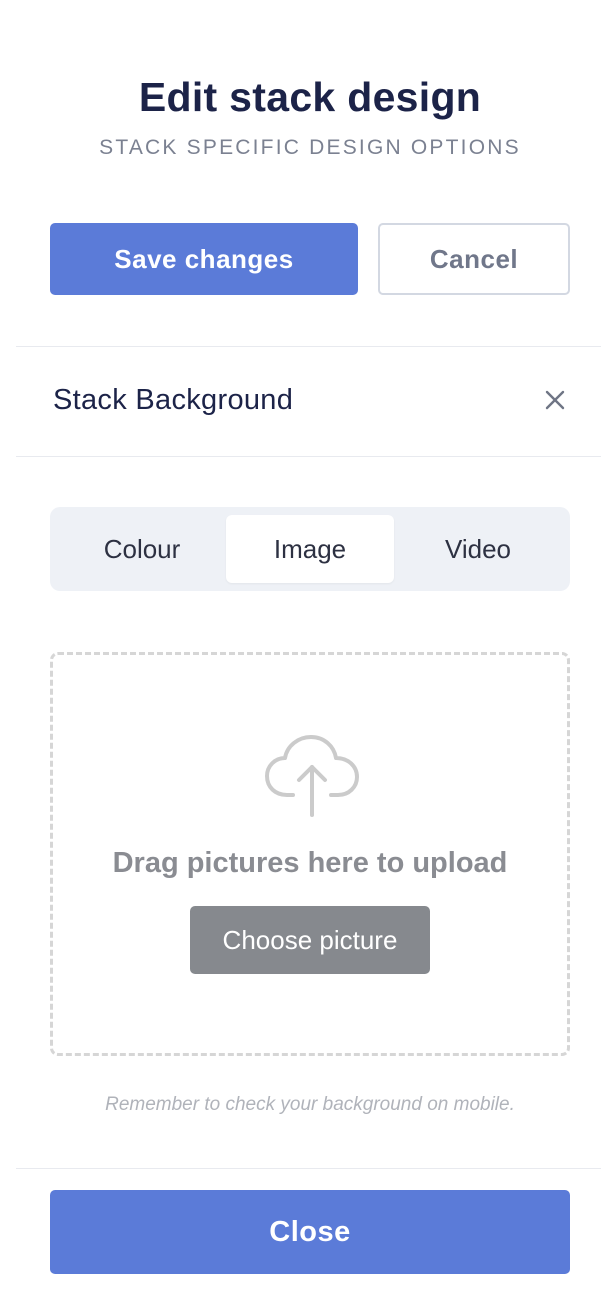 The width and height of the screenshot is (601, 1301). Describe the element at coordinates (310, 863) in the screenshot. I see `drag-upload-text: Drag pictures here to upload` at that location.